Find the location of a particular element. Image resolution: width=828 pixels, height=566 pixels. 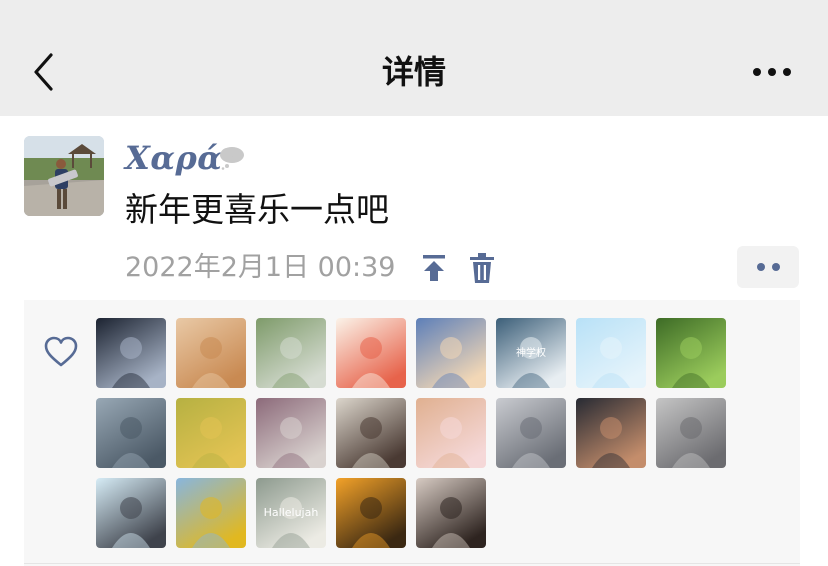

like-avatar-bunny-carrot is located at coordinates (371, 353).